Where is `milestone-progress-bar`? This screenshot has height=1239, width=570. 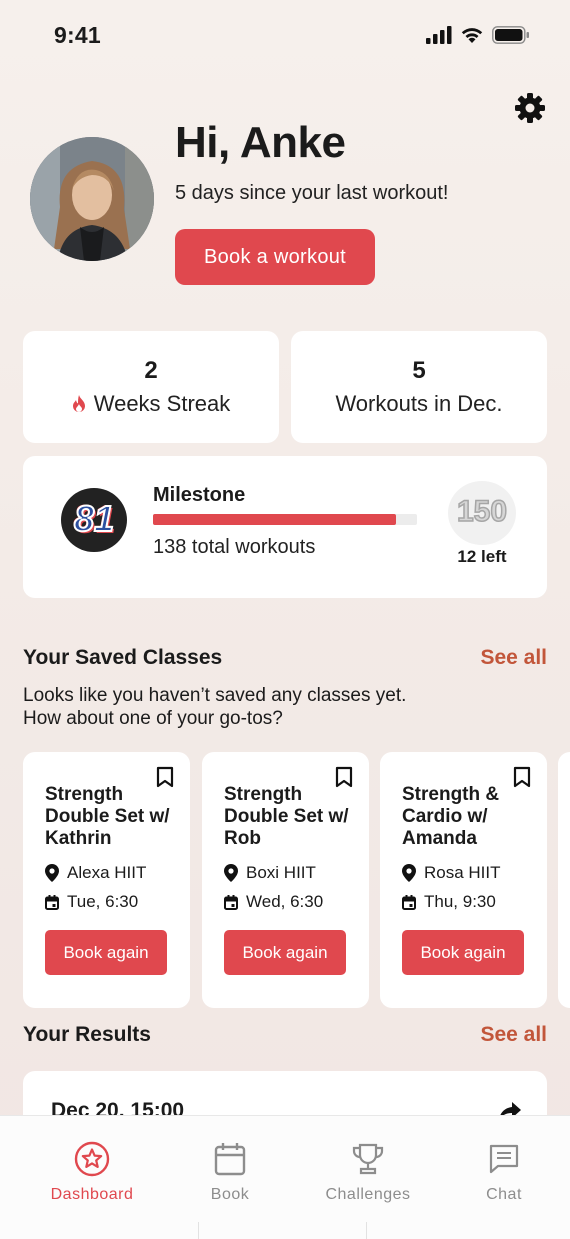
milestone-progress-bar is located at coordinates (285, 519).